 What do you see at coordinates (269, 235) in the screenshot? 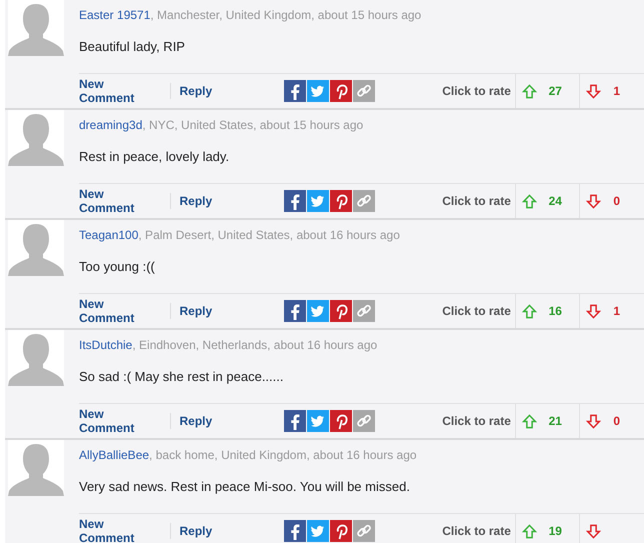
I see `comment-meta: , Palm Desert, United States, about 16 hours ago` at bounding box center [269, 235].